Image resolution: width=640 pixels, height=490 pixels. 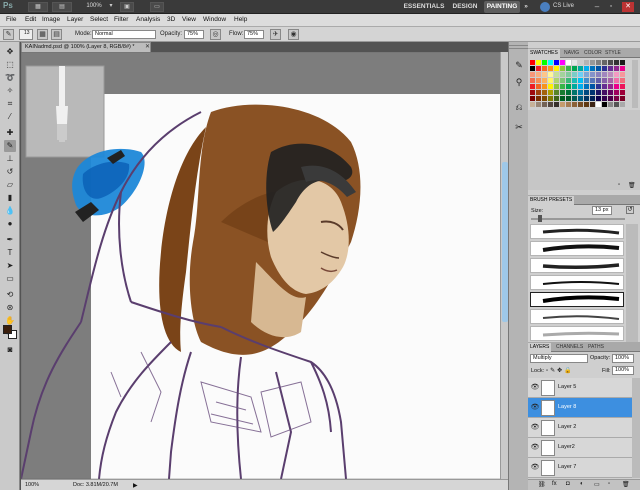 What do you see at coordinates (611, 7) in the screenshot?
I see `maximize-icon: ▫` at bounding box center [611, 7].